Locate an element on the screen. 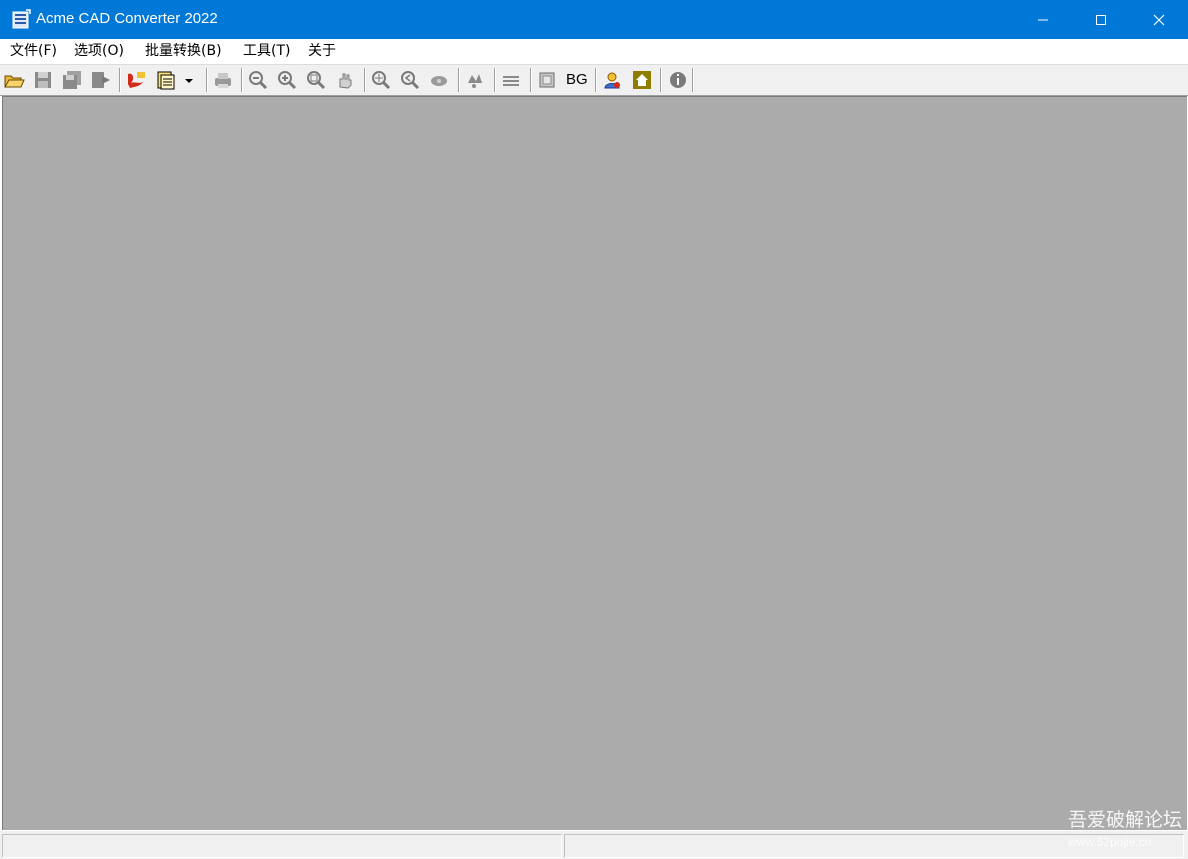 The image size is (1188, 859). toolbar is located at coordinates (594, 80).